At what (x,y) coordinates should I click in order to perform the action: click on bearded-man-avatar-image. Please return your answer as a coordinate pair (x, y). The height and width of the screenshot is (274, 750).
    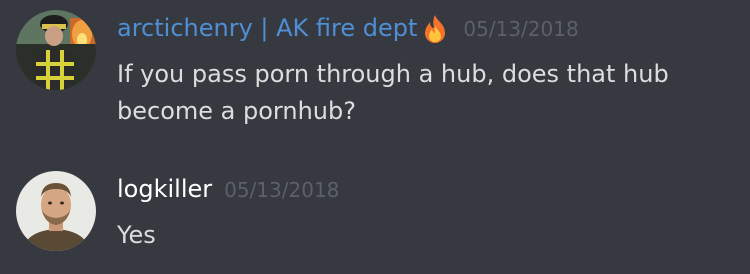
    Looking at the image, I should click on (56, 211).